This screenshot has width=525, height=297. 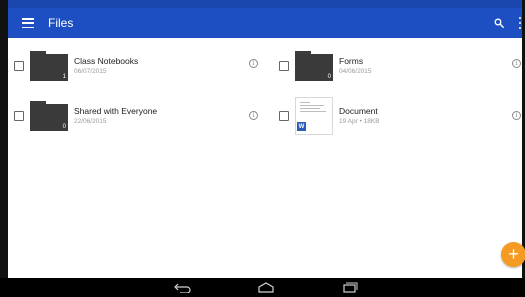 I want to click on item-date: 22/06/2015, so click(x=90, y=121).